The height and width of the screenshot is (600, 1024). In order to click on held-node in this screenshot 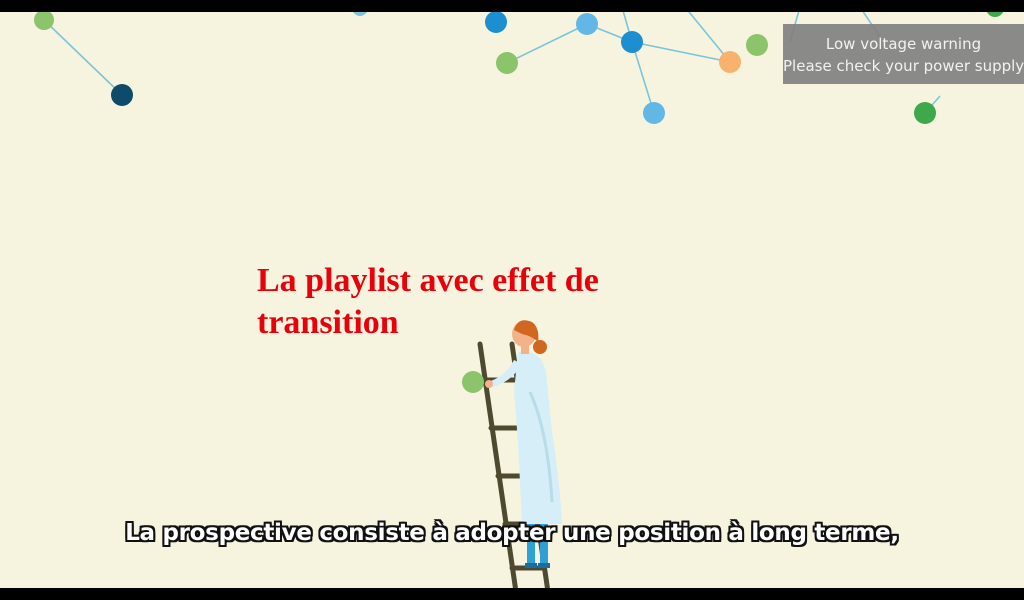, I will do `click(473, 382)`.